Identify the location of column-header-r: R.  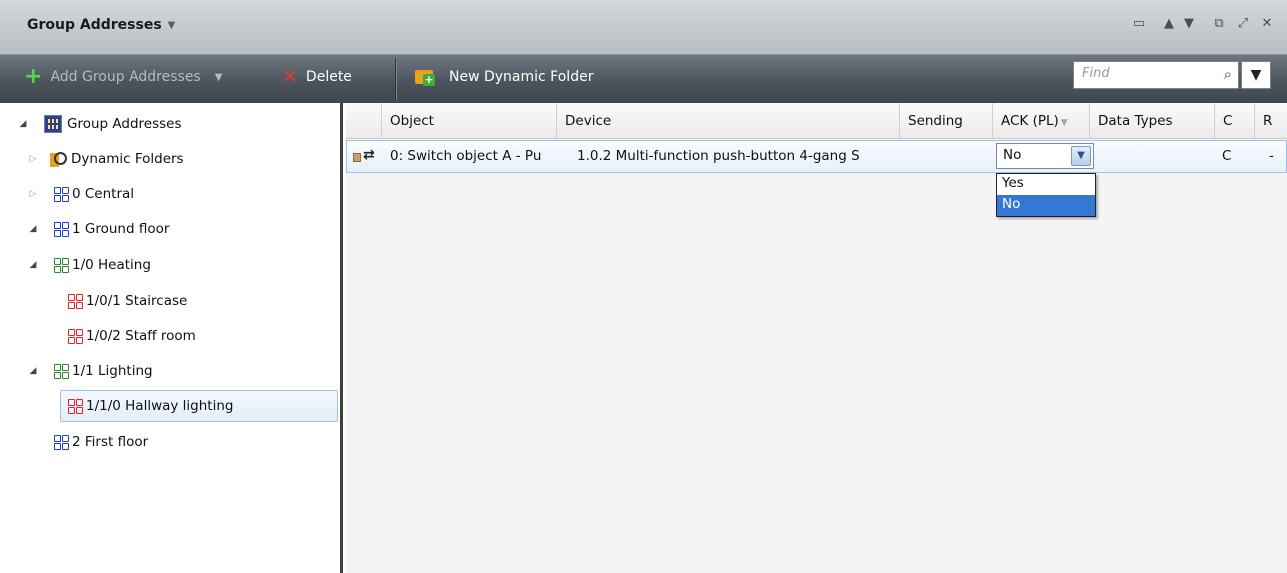
(1271, 121).